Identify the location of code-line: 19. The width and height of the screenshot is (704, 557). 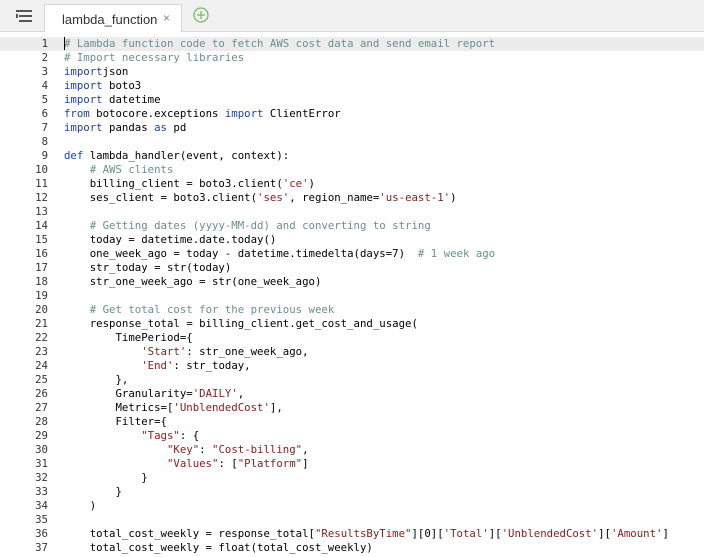
(352, 296).